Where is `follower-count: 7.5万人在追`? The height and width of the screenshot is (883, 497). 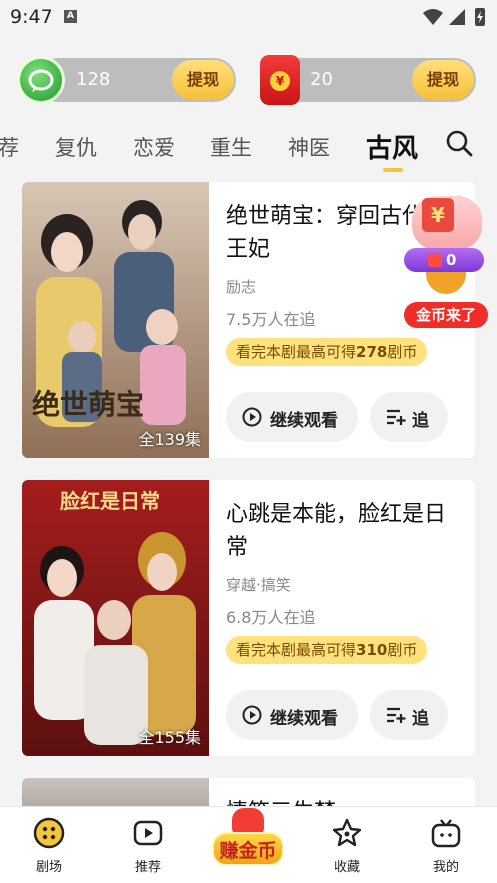
follower-count: 7.5万人在追 is located at coordinates (271, 319).